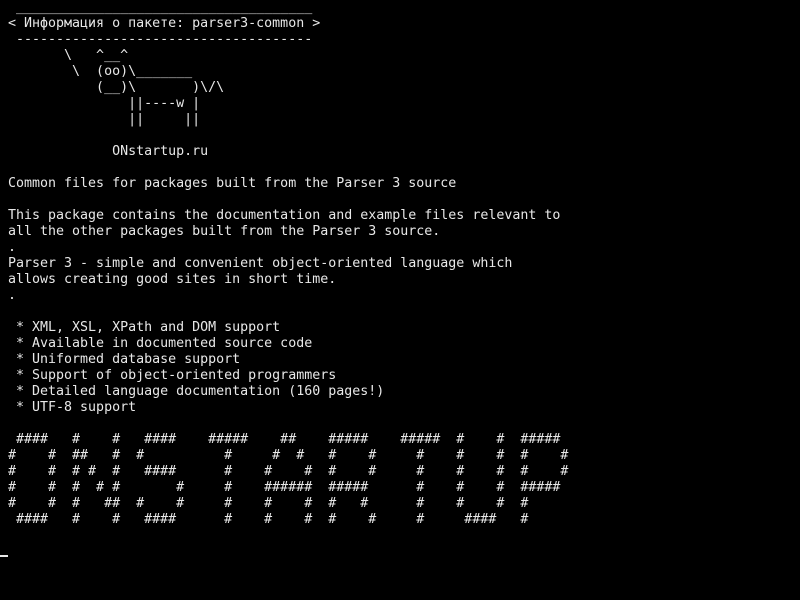 Image resolution: width=800 pixels, height=600 pixels. What do you see at coordinates (164, 23) in the screenshot?
I see `cowsay-message: < Информация о пакете: parser3-common >` at bounding box center [164, 23].